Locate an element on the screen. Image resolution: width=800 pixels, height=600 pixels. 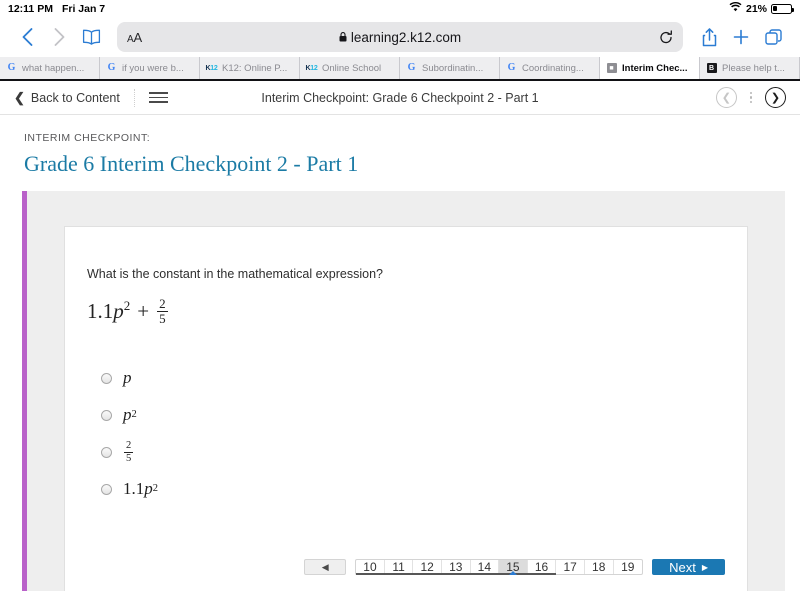
bookmarks-icon is located at coordinates (91, 37).